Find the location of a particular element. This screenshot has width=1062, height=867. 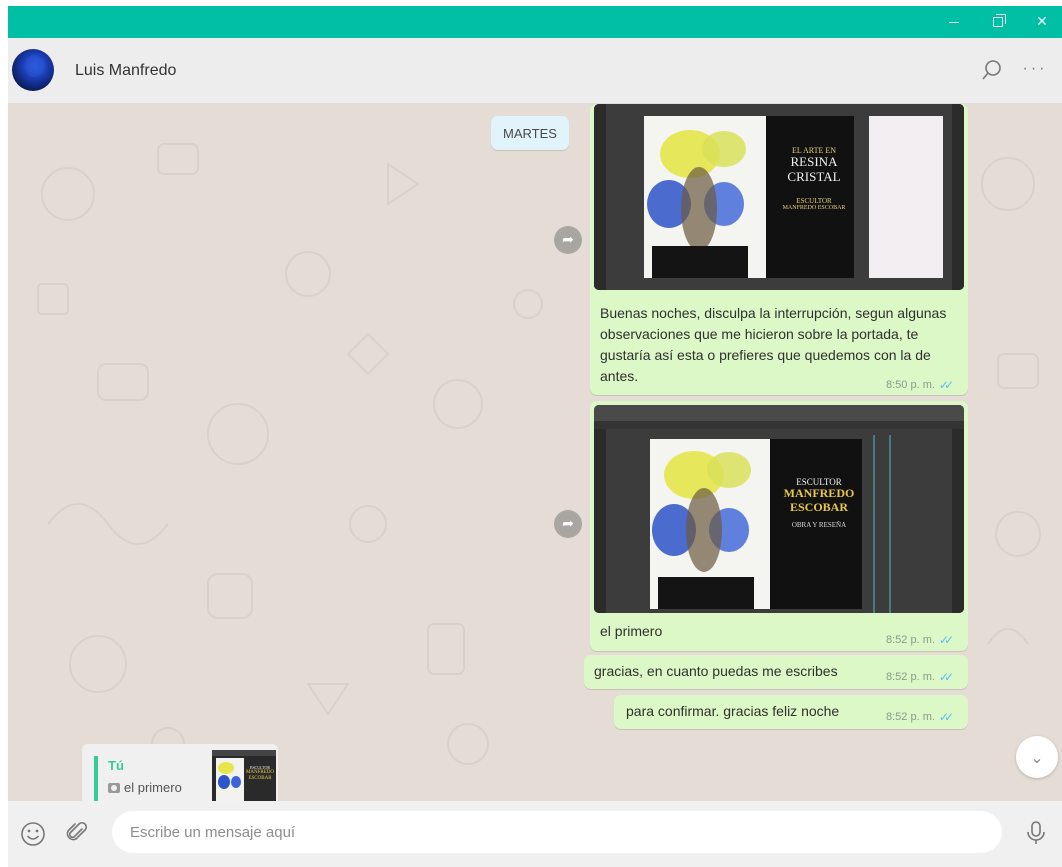

window-titlebar: ✕ is located at coordinates (535, 22).